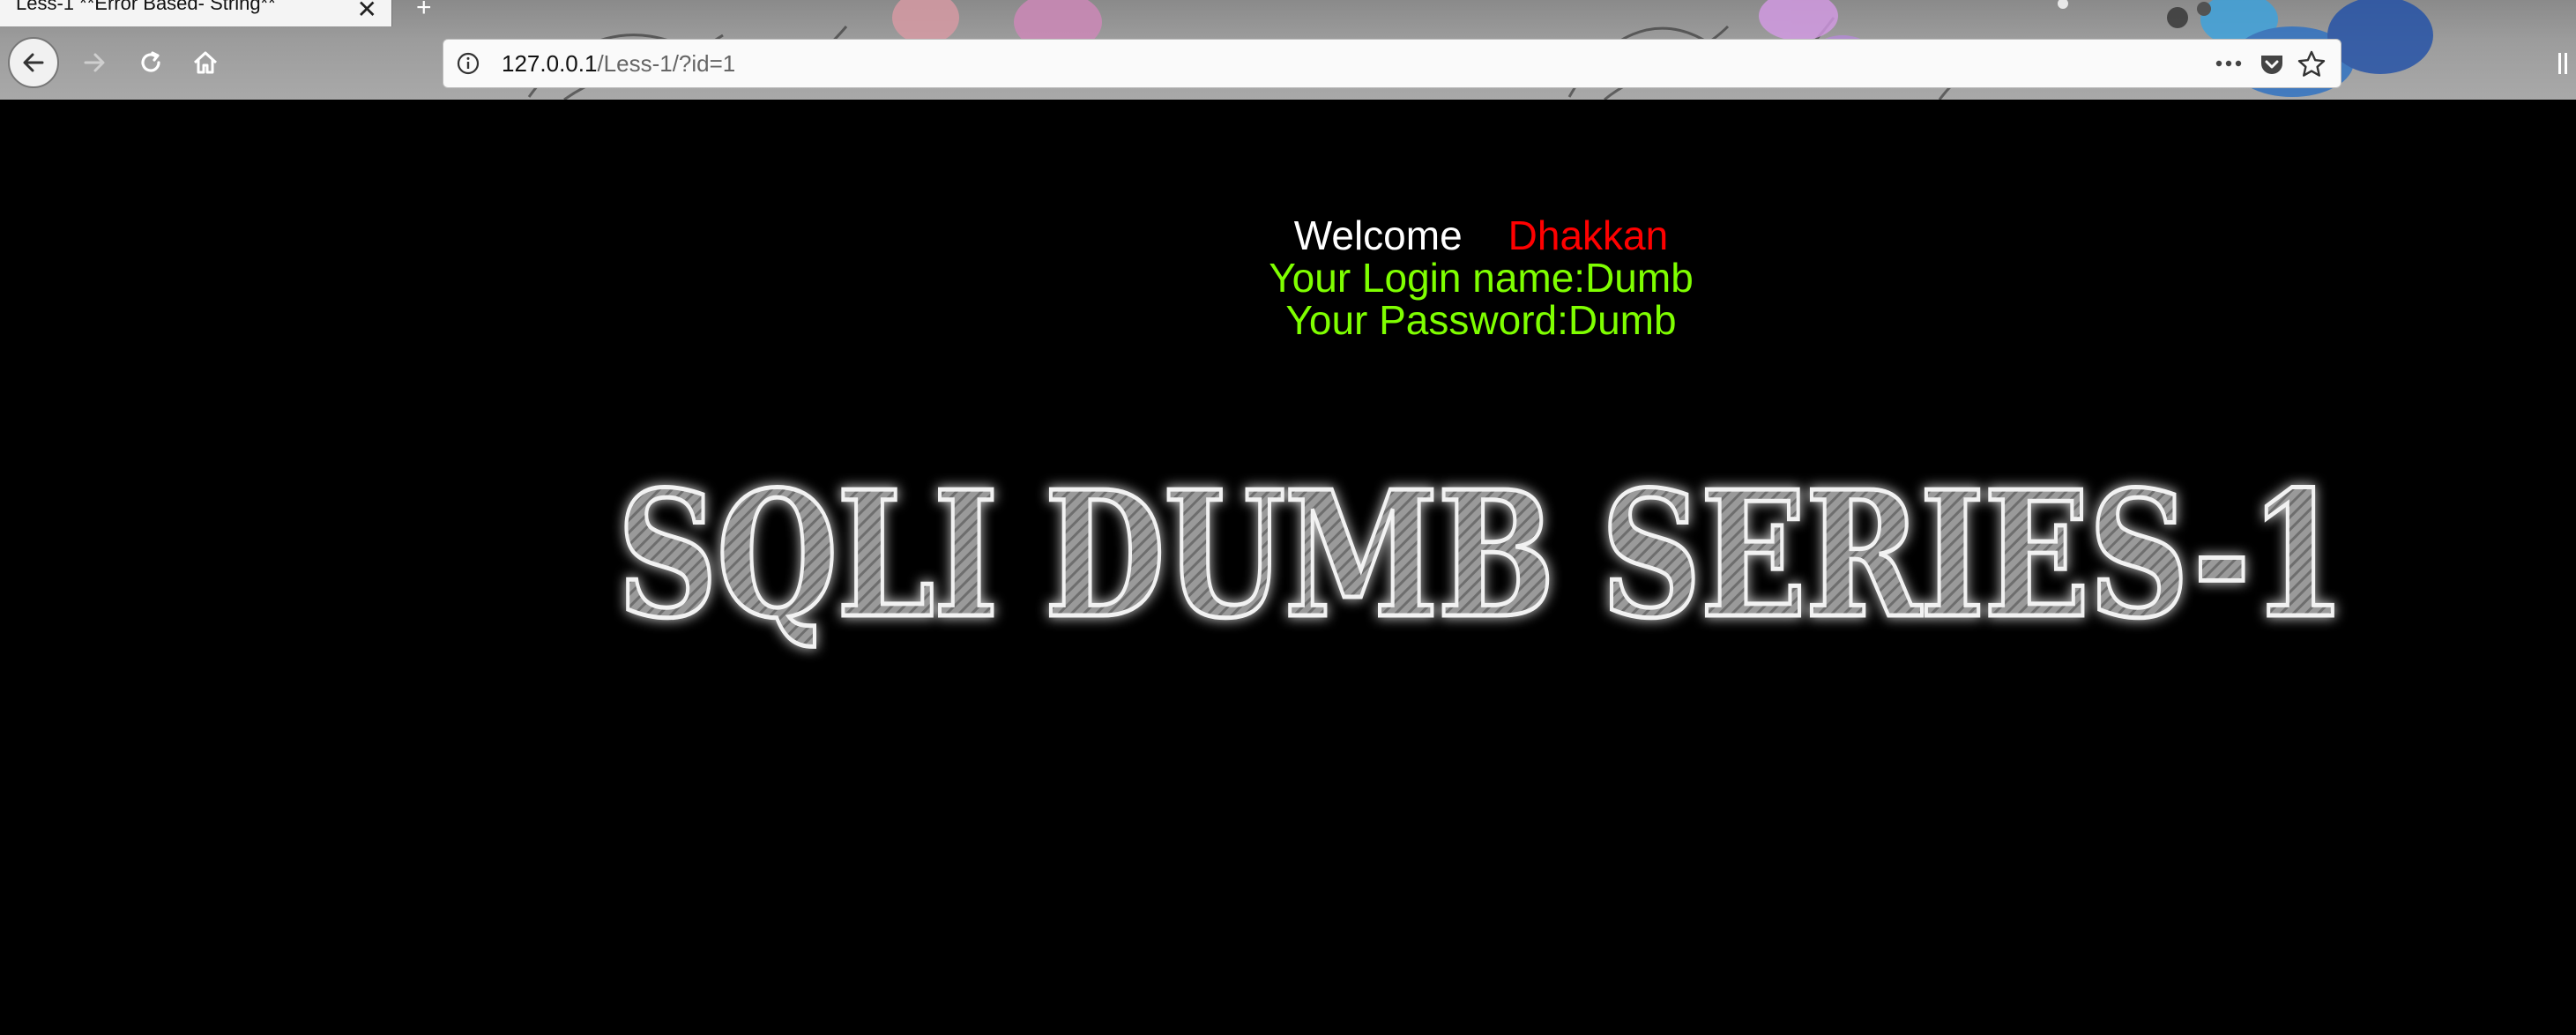 The width and height of the screenshot is (2576, 1035). I want to click on navigation-toolbar: 127.0.0.1/Less-1/?id=1, so click(1288, 63).